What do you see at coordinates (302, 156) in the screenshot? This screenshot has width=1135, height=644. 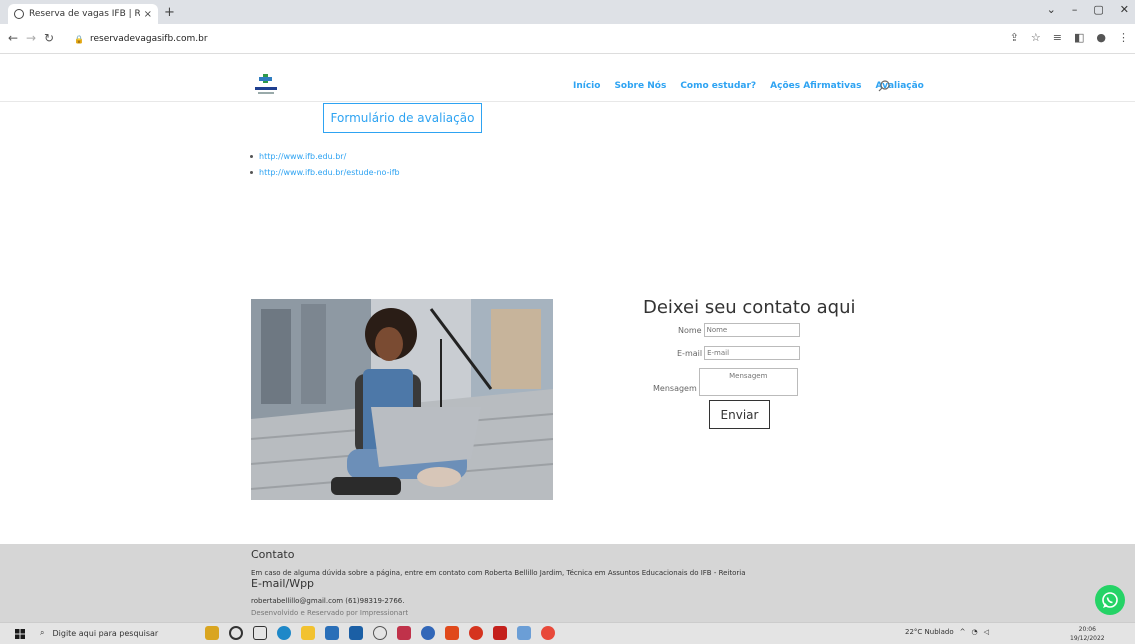 I see `ifb-link: http://www.ifb.edu.br/` at bounding box center [302, 156].